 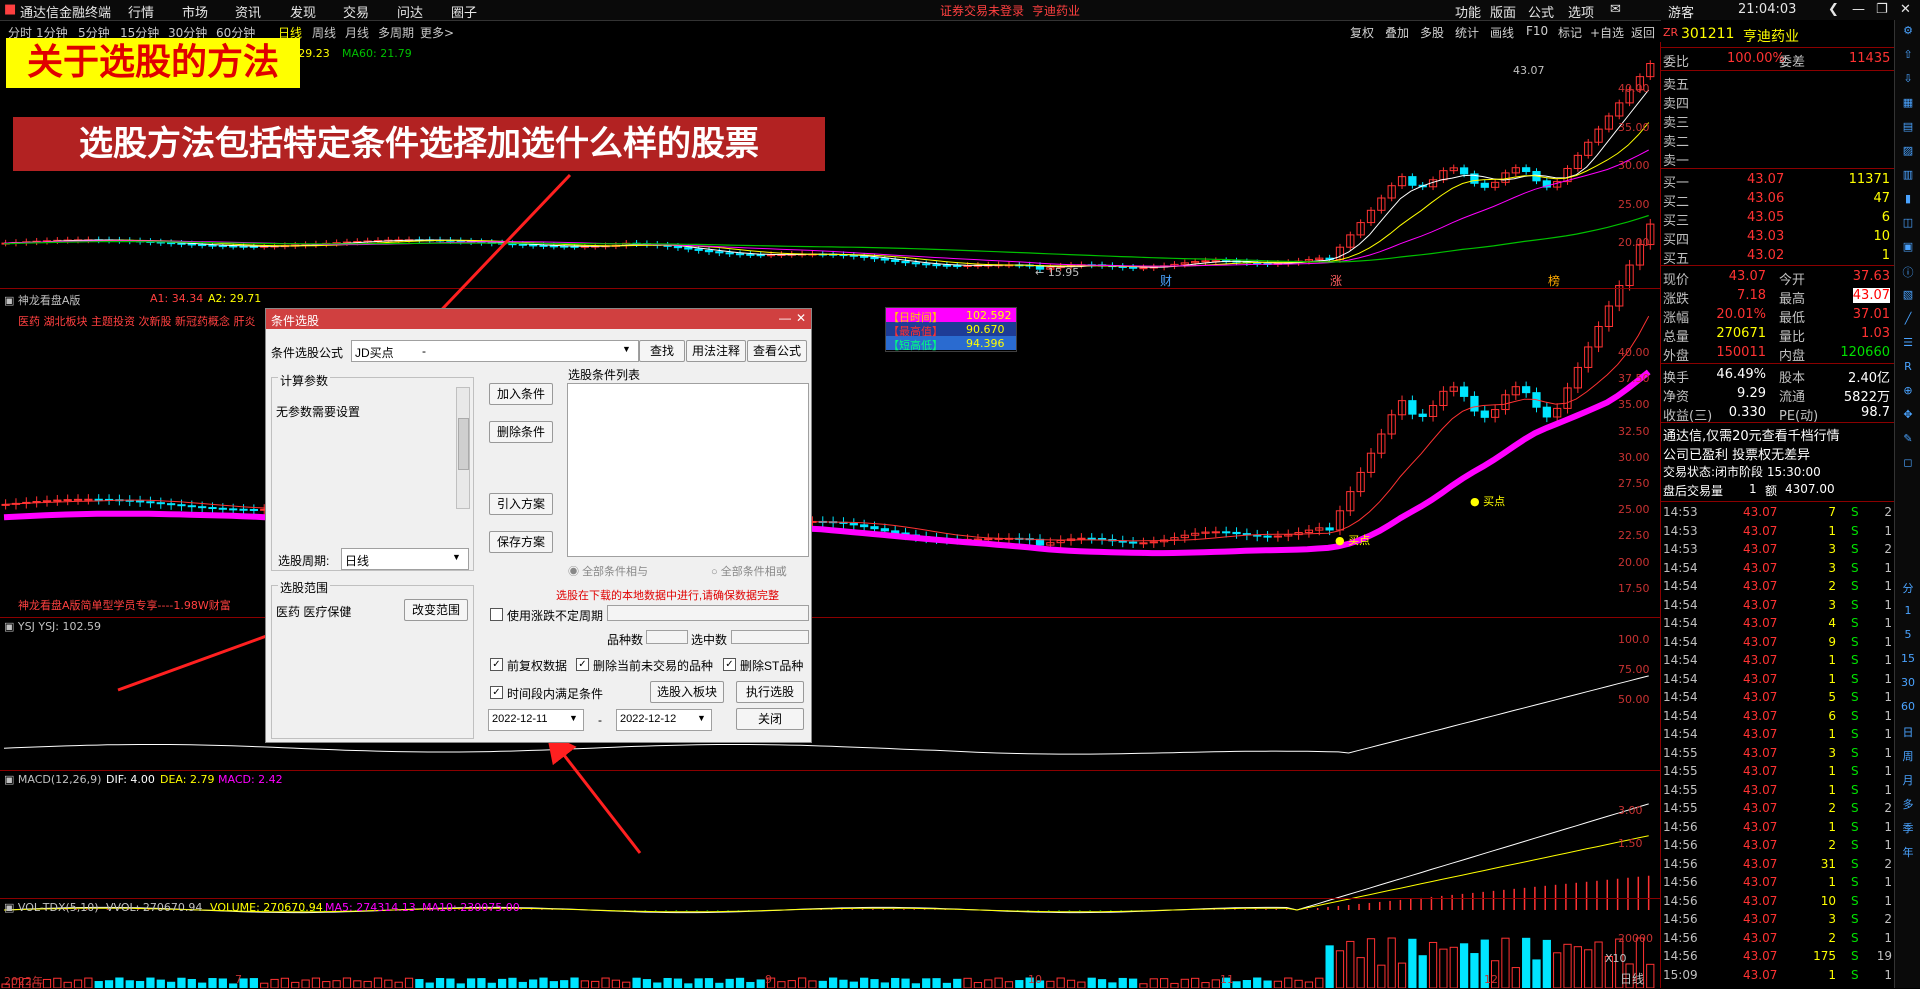 What do you see at coordinates (1908, 294) in the screenshot?
I see `calc-icon: ▧` at bounding box center [1908, 294].